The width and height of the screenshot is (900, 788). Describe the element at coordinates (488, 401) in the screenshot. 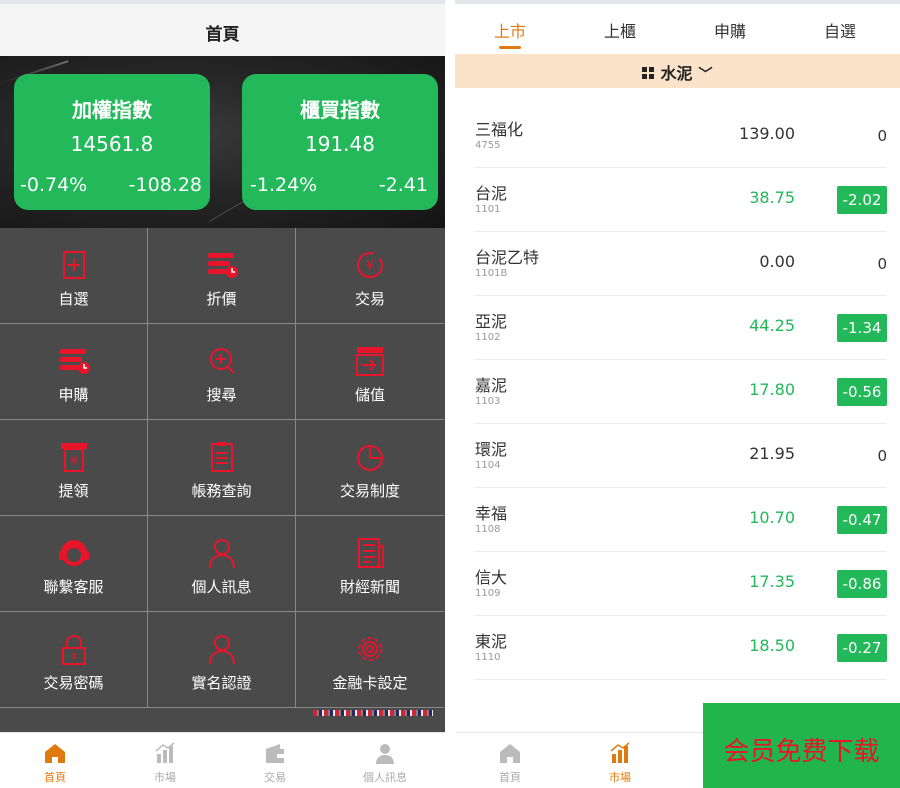

I see `stock-code: 1103` at that location.